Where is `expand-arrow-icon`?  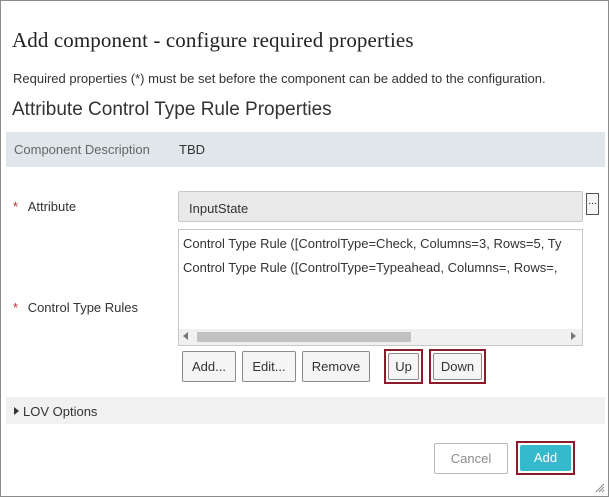 expand-arrow-icon is located at coordinates (16, 411).